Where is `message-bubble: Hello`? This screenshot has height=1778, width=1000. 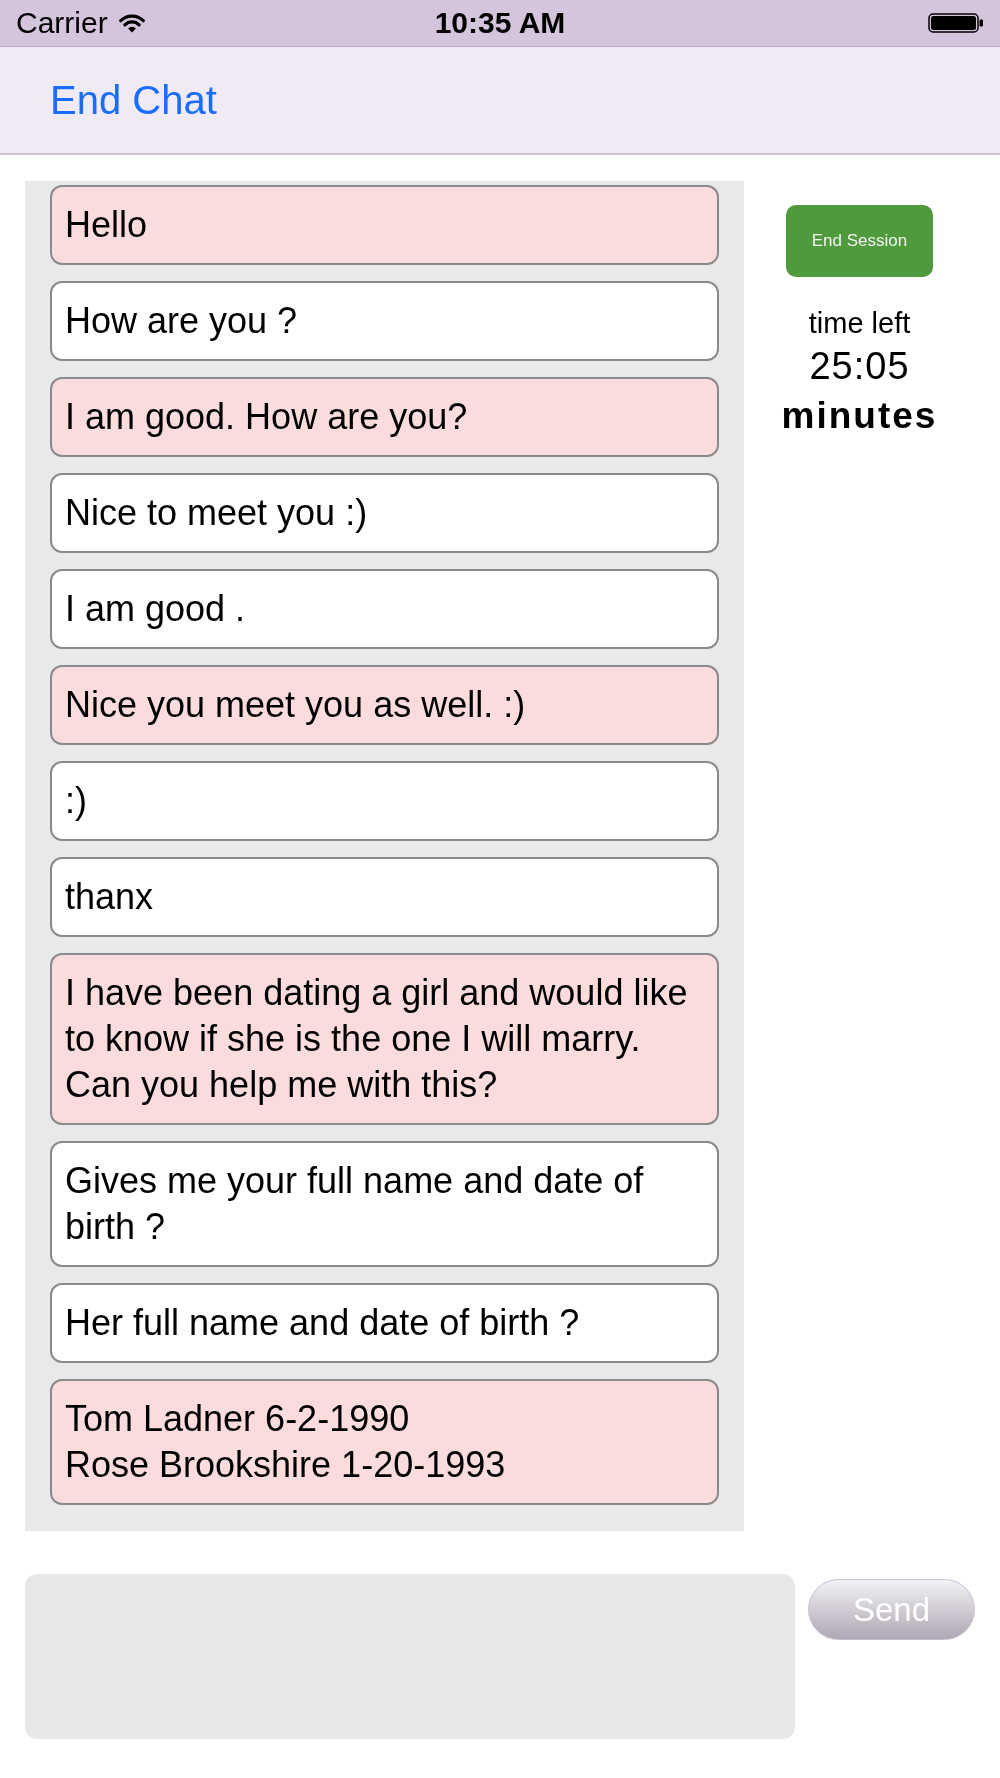
message-bubble: Hello is located at coordinates (384, 225).